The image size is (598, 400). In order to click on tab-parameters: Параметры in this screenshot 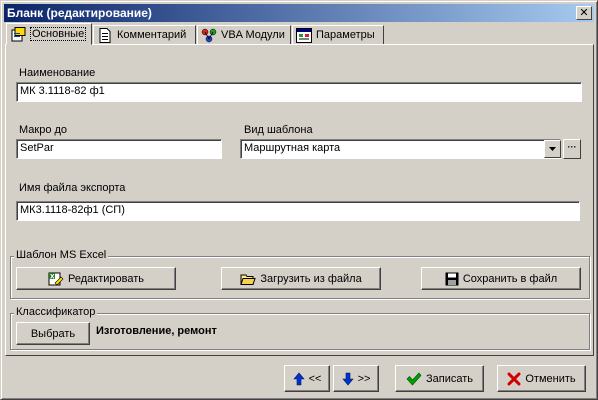, I will do `click(338, 34)`.